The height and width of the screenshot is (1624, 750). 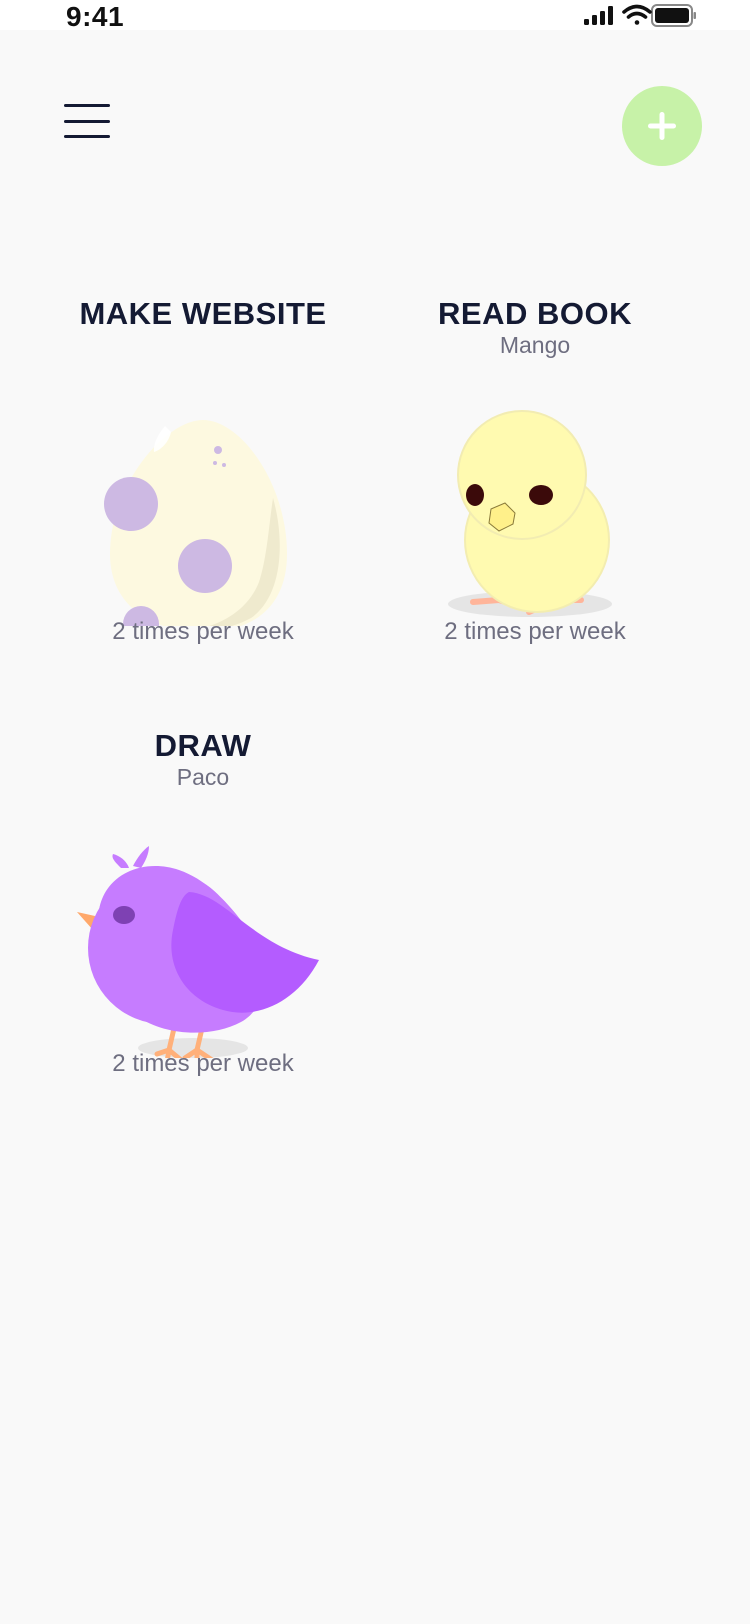 I want to click on status-bar: 9:41, so click(x=375, y=20).